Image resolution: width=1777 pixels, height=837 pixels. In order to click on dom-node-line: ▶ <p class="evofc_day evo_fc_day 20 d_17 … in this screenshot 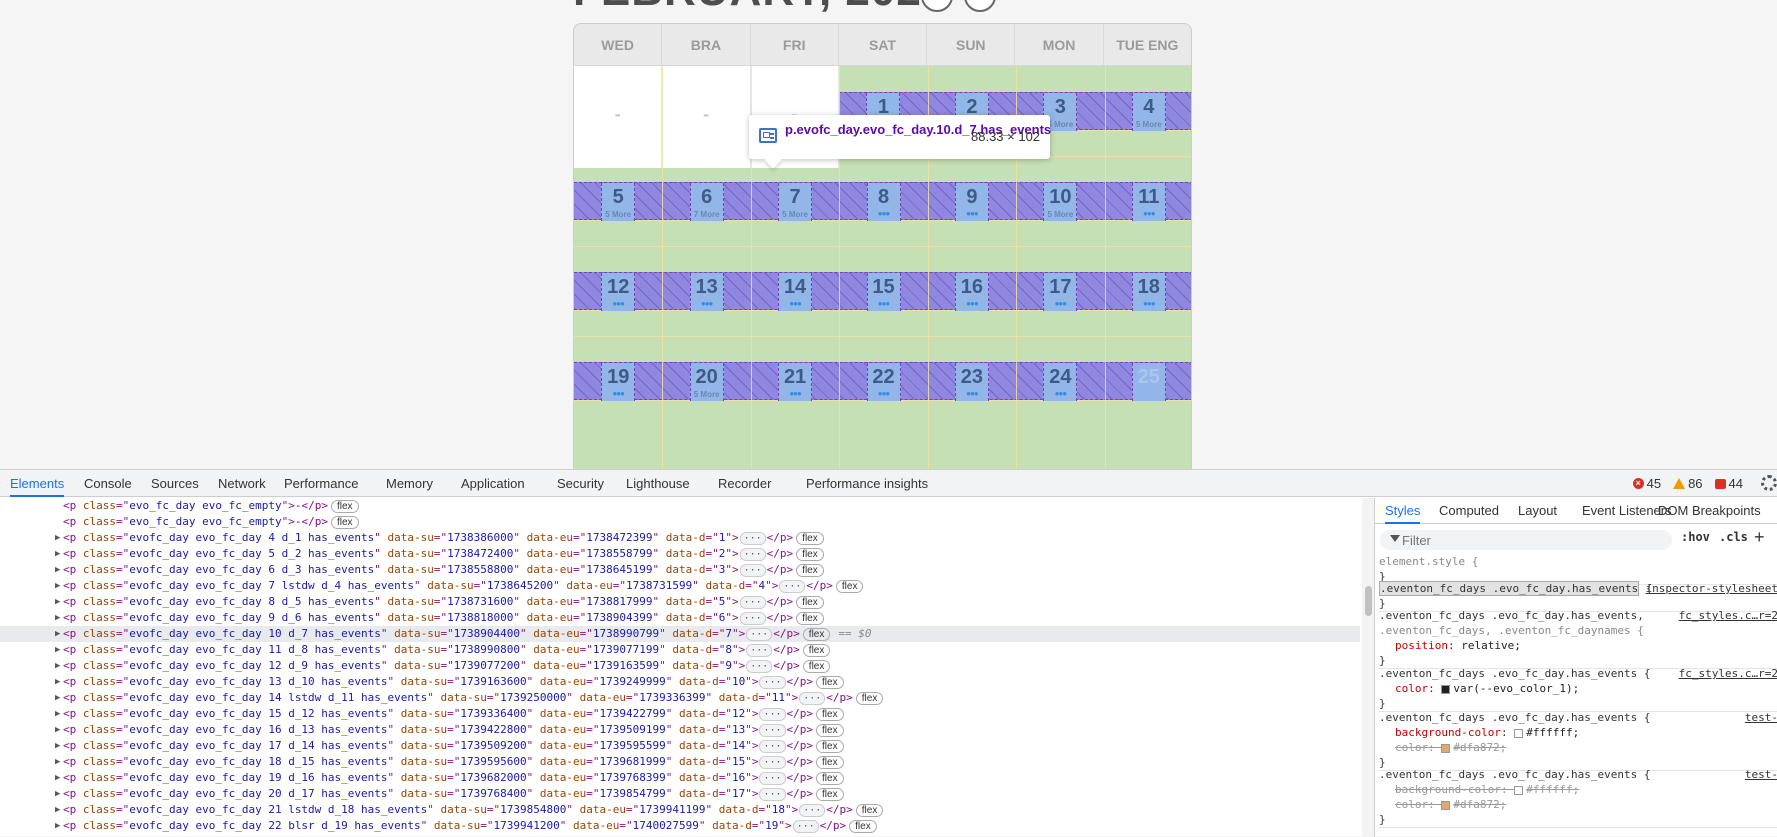, I will do `click(680, 794)`.